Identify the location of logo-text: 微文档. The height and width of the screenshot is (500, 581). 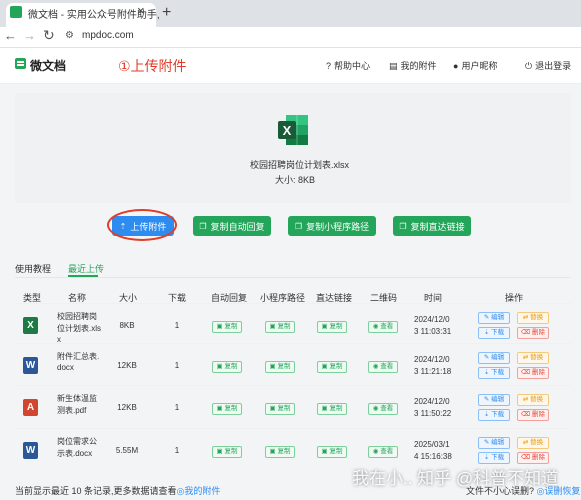
(48, 65).